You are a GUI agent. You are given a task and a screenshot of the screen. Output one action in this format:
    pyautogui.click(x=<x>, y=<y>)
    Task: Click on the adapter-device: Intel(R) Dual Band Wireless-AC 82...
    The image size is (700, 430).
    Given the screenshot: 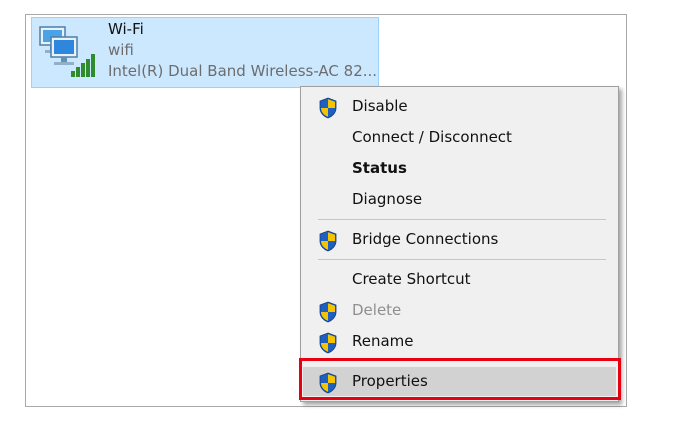 What is the action you would take?
    pyautogui.click(x=243, y=71)
    